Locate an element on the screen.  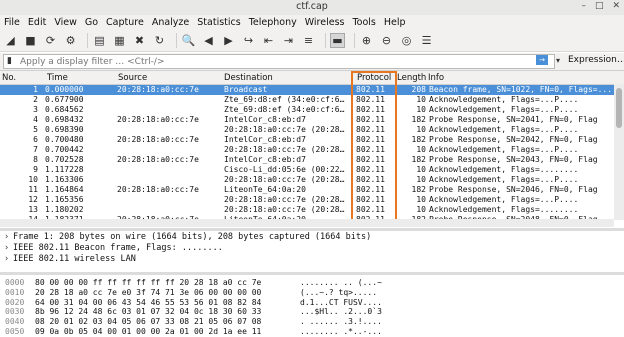
cell-length: 182 is located at coordinates (418, 119).